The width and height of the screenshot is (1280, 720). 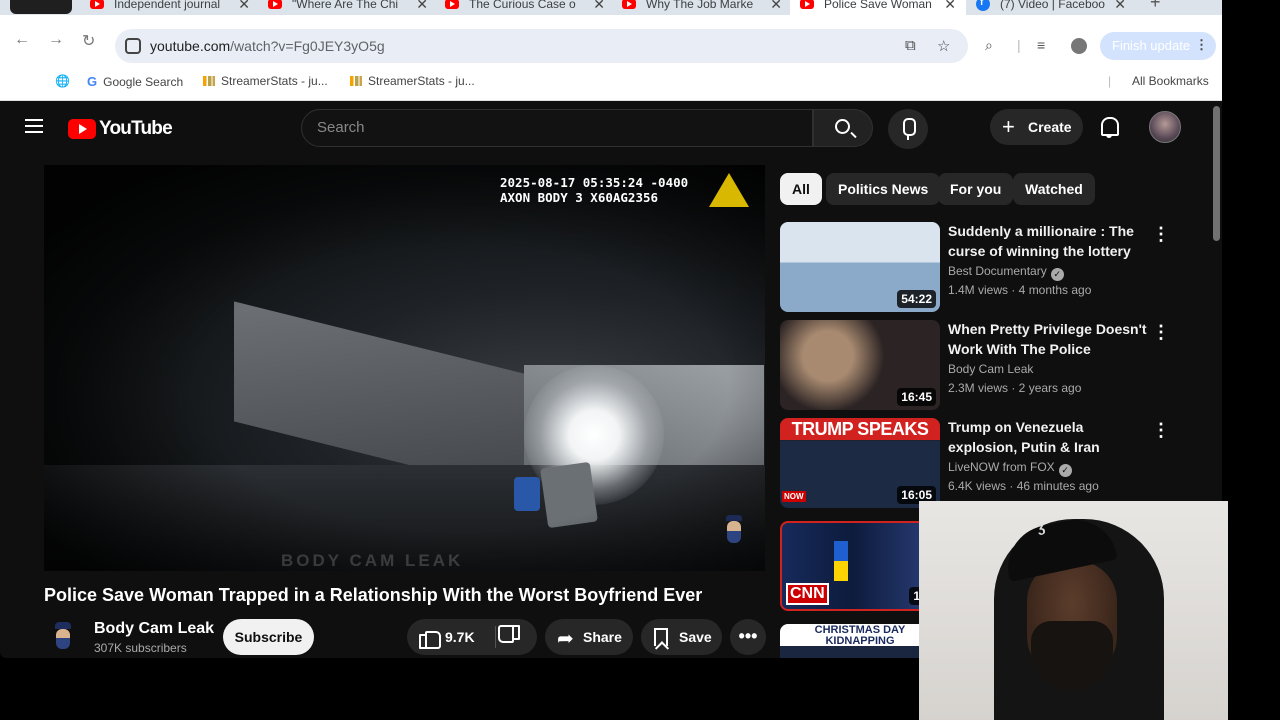 What do you see at coordinates (460, 637) in the screenshot?
I see `like-count: 9.7K` at bounding box center [460, 637].